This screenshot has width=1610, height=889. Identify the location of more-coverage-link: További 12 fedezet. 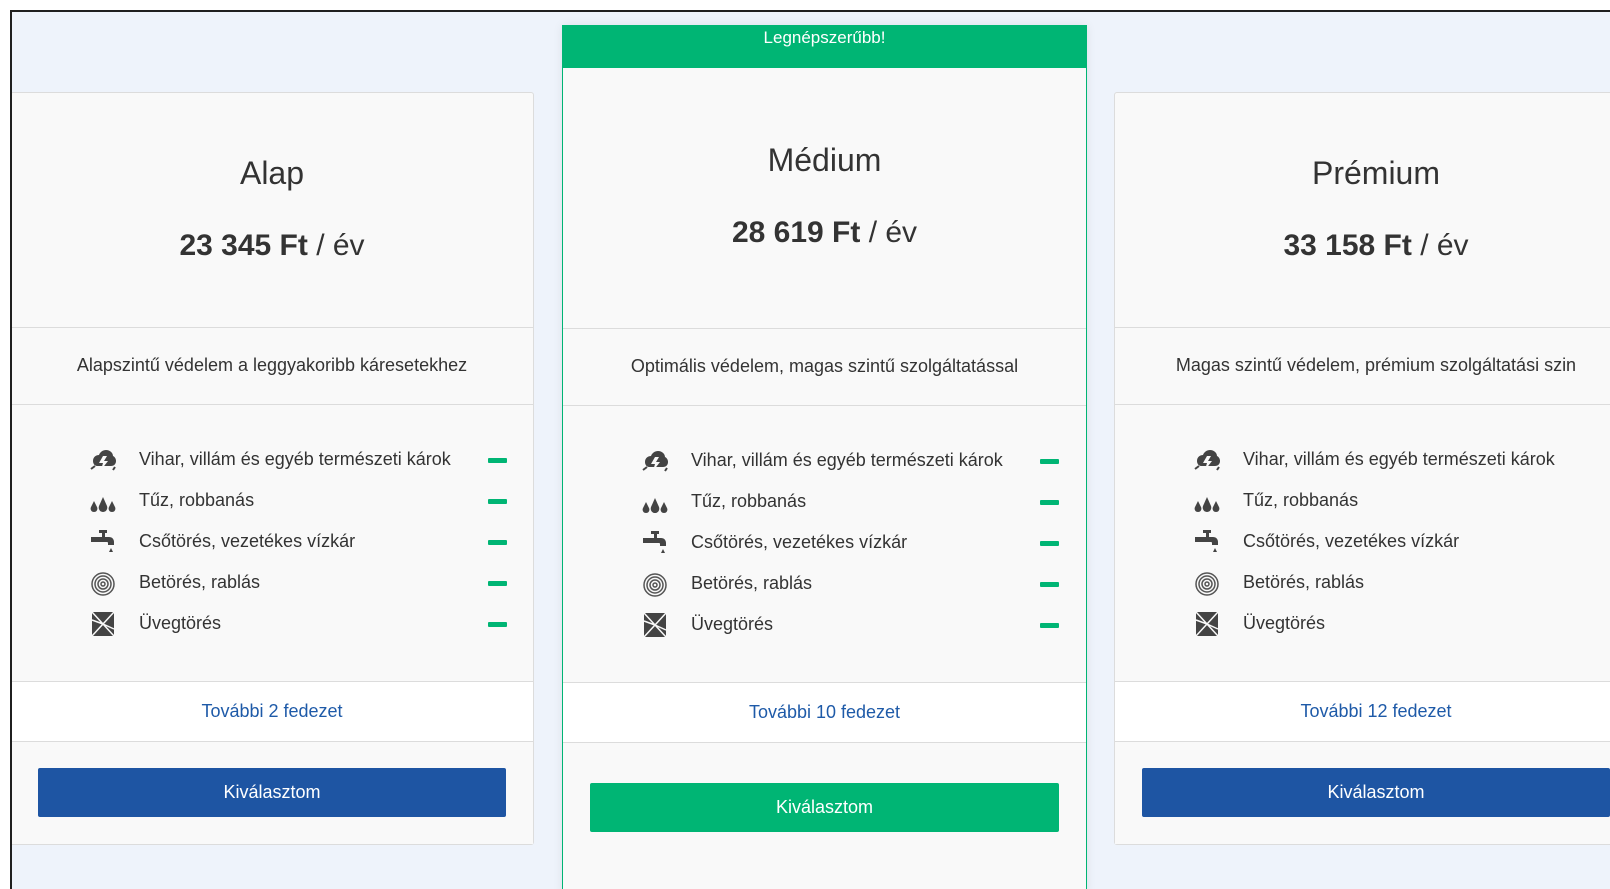
(1362, 712).